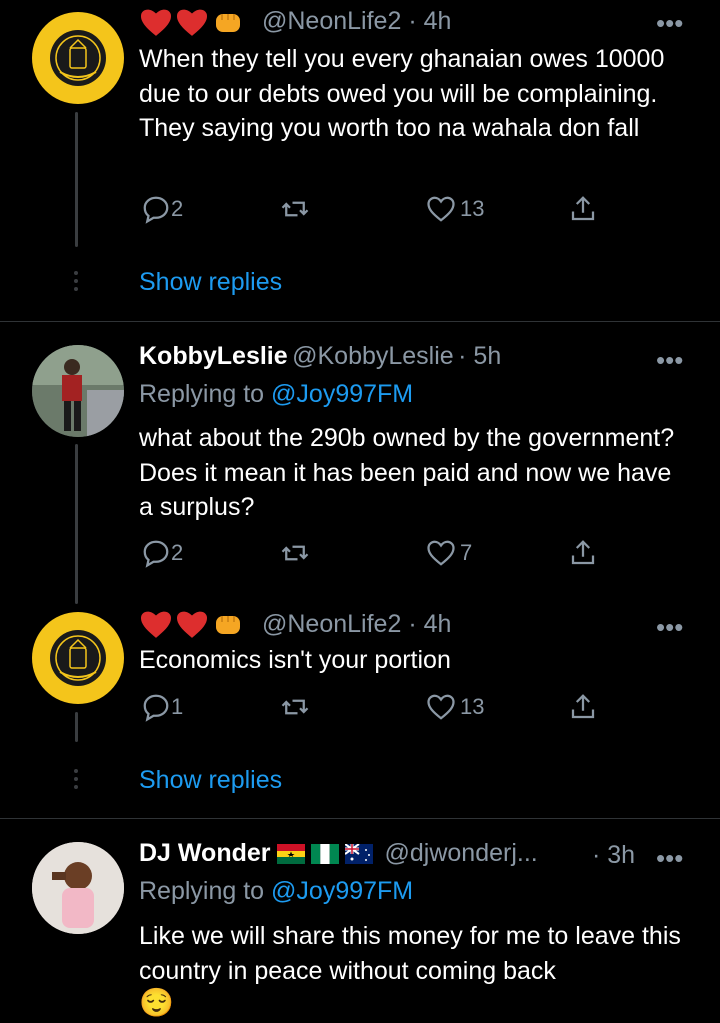 The image size is (720, 1023). I want to click on tweet-text: Economics isn't your portion, so click(295, 660).